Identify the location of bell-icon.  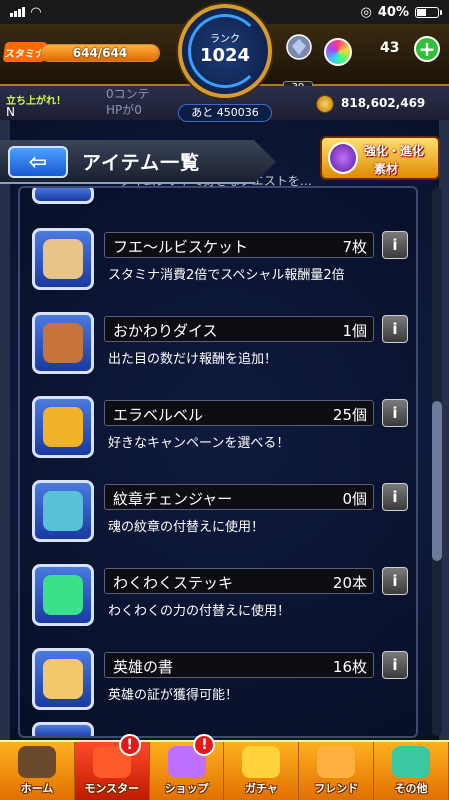
(63, 427).